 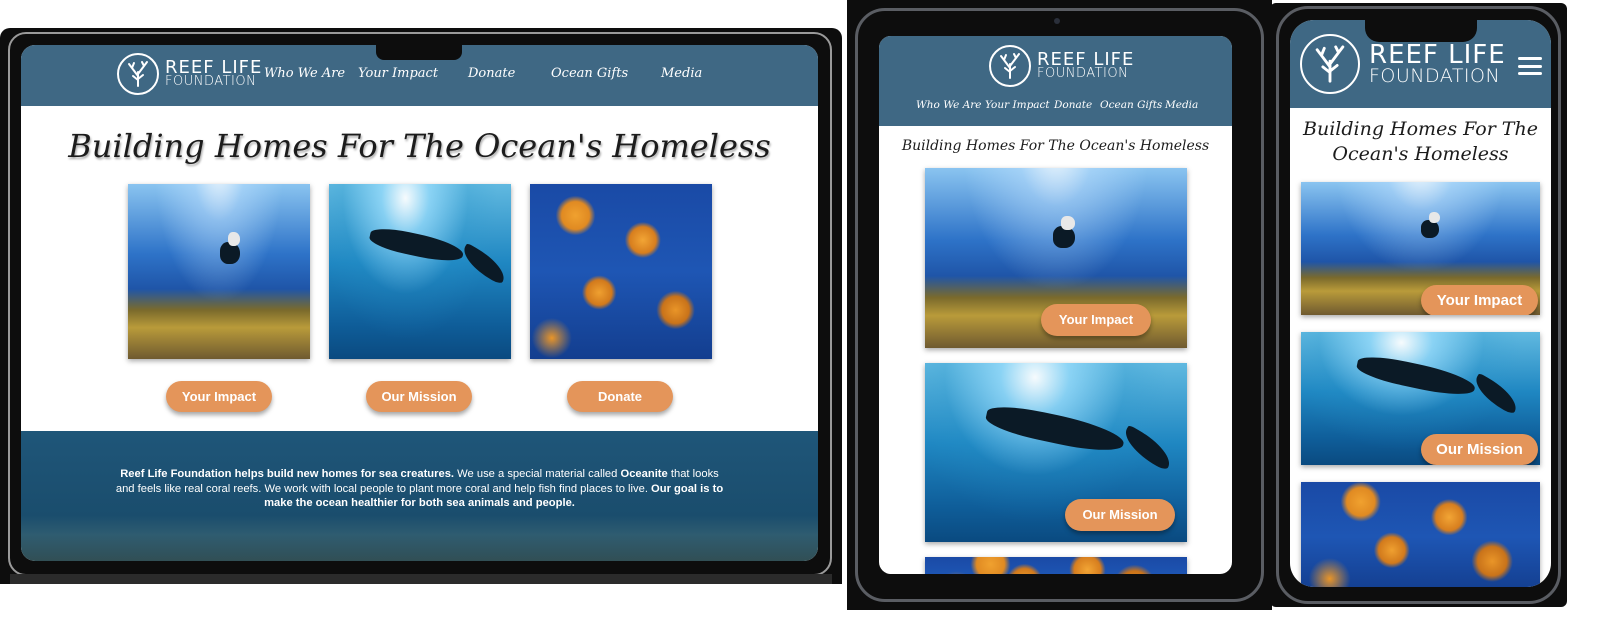 What do you see at coordinates (1420, 129) in the screenshot?
I see `page-title-line1: Building Homes For The` at bounding box center [1420, 129].